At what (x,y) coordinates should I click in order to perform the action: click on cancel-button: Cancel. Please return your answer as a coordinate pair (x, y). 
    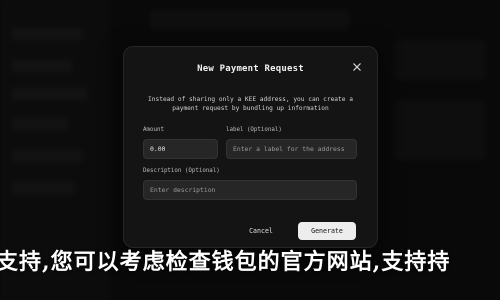
    Looking at the image, I should click on (261, 231).